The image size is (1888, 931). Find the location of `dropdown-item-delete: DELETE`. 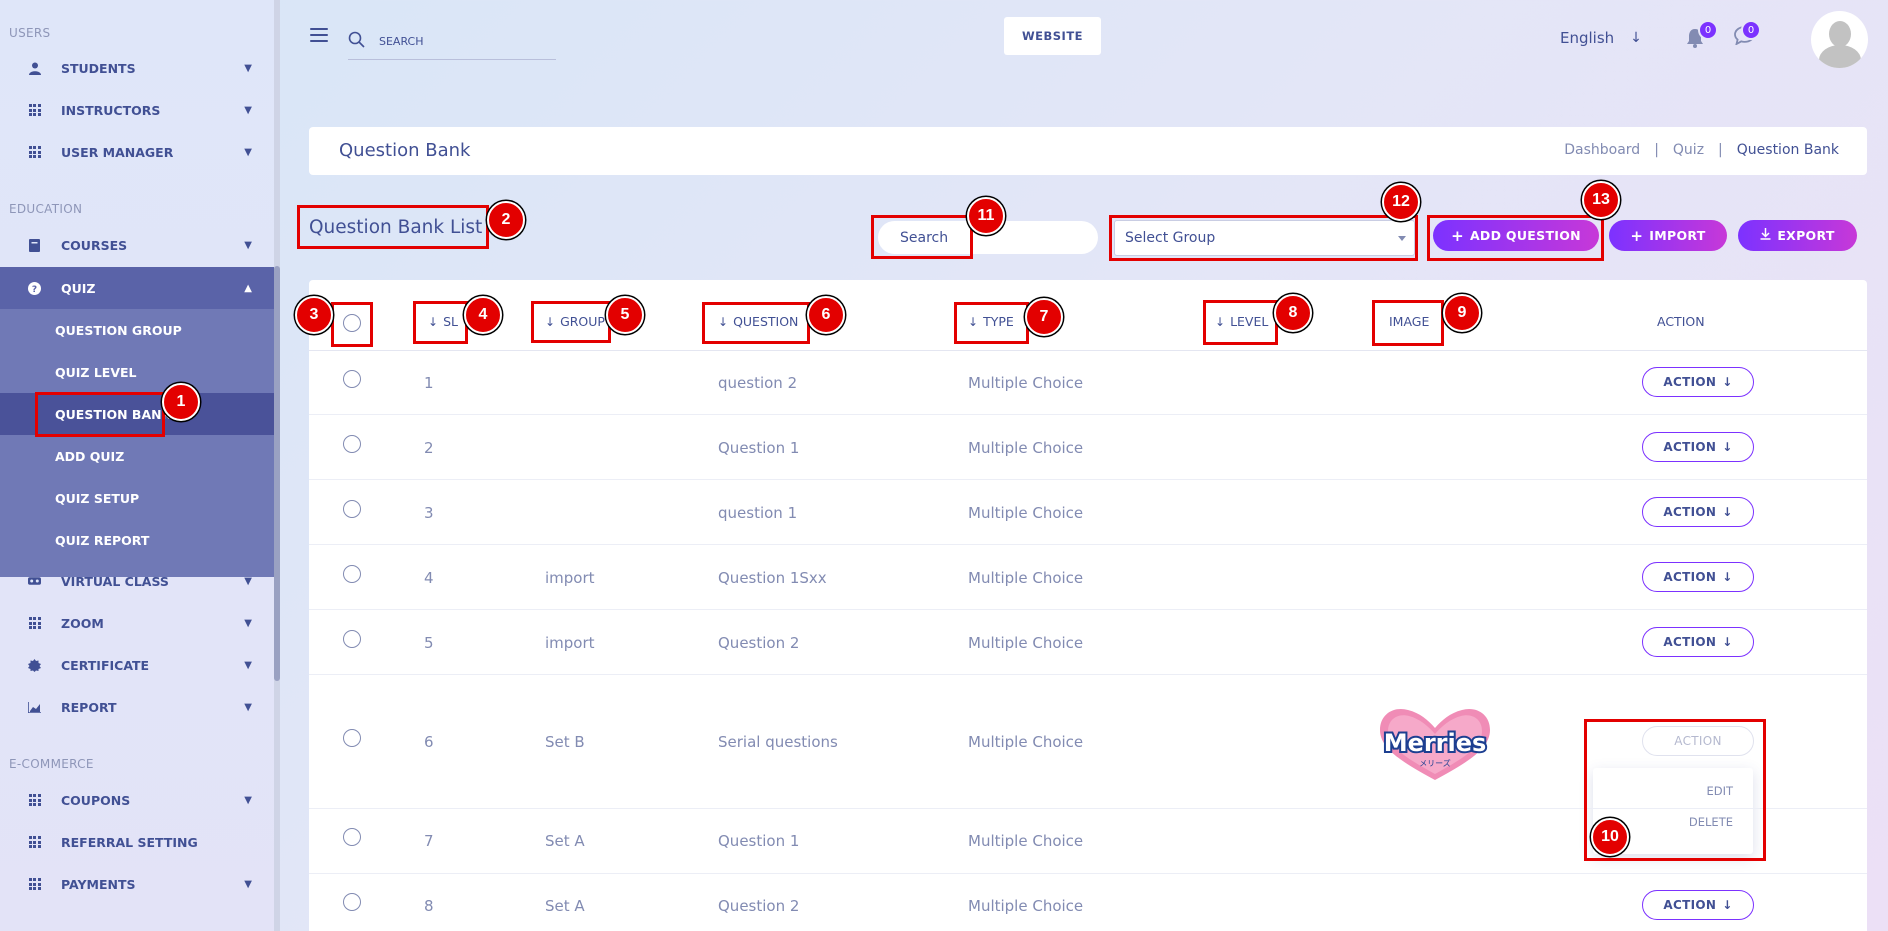

dropdown-item-delete: DELETE is located at coordinates (1711, 822).